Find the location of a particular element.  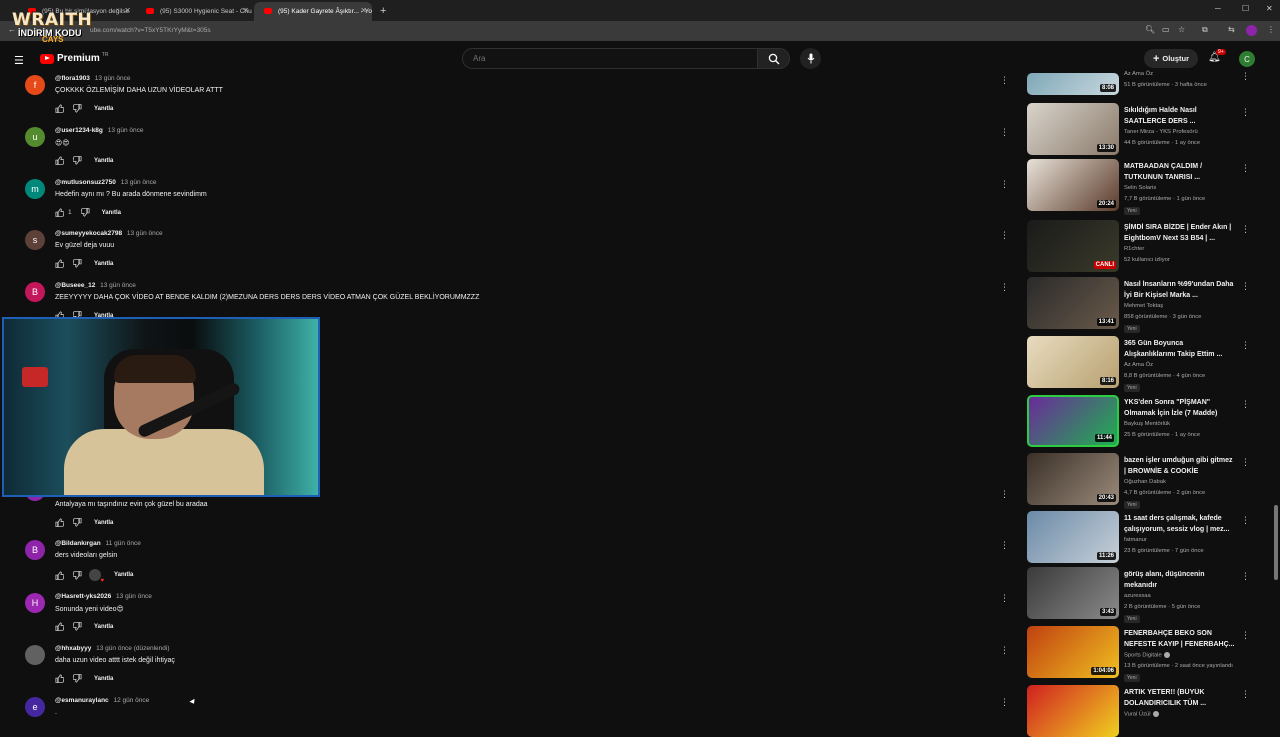

channel-name: fatmanur is located at coordinates (1135, 540).